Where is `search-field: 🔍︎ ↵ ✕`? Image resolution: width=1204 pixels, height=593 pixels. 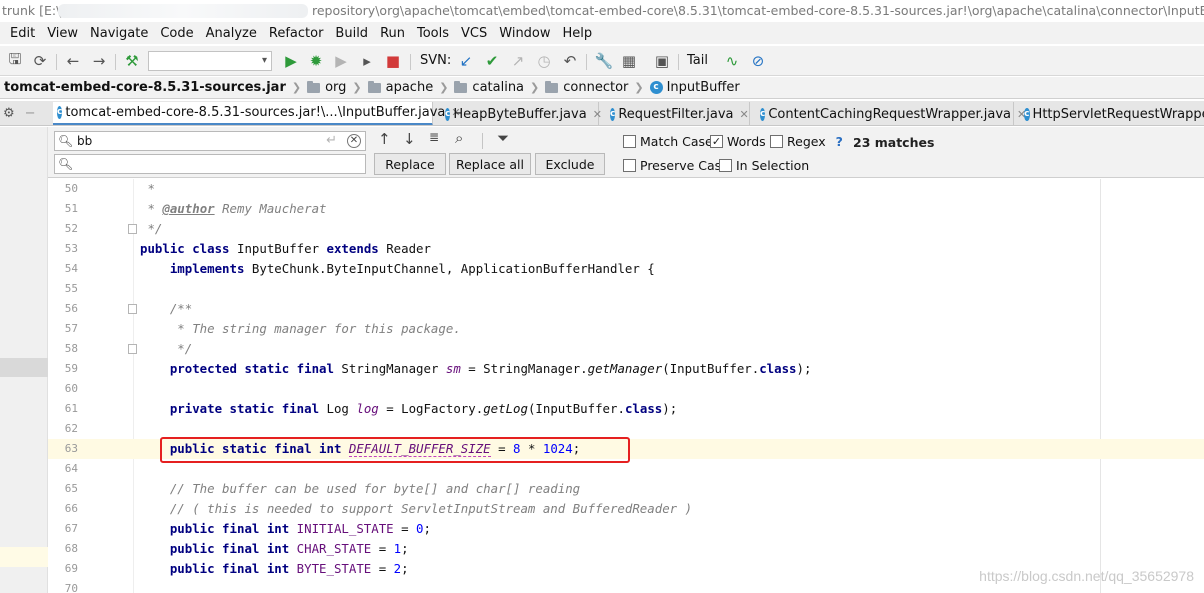 search-field: 🔍︎ ↵ ✕ is located at coordinates (210, 141).